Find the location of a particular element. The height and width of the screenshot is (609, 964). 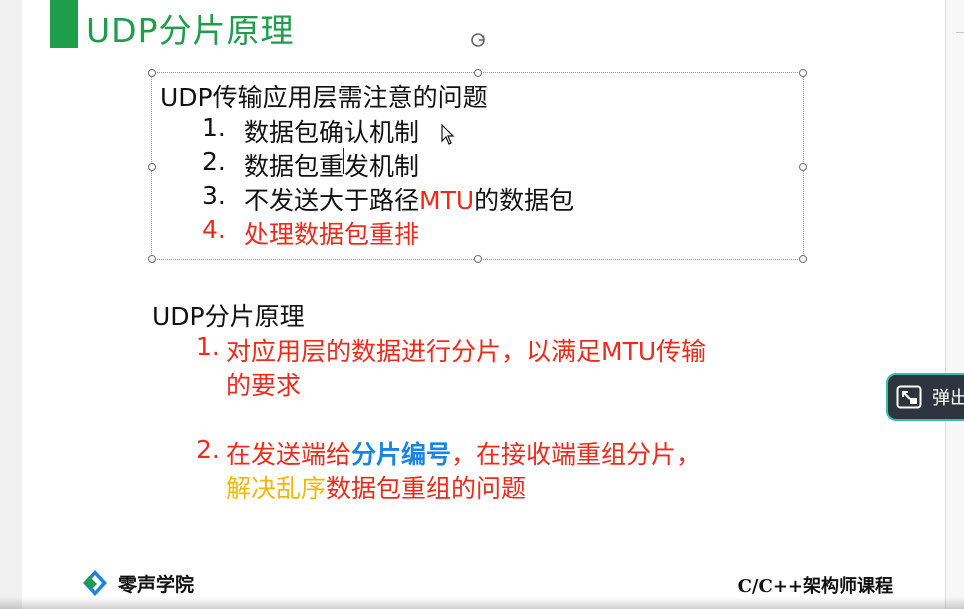

box2-item-2-line2-rest: 数据包重组的问题 is located at coordinates (426, 488).